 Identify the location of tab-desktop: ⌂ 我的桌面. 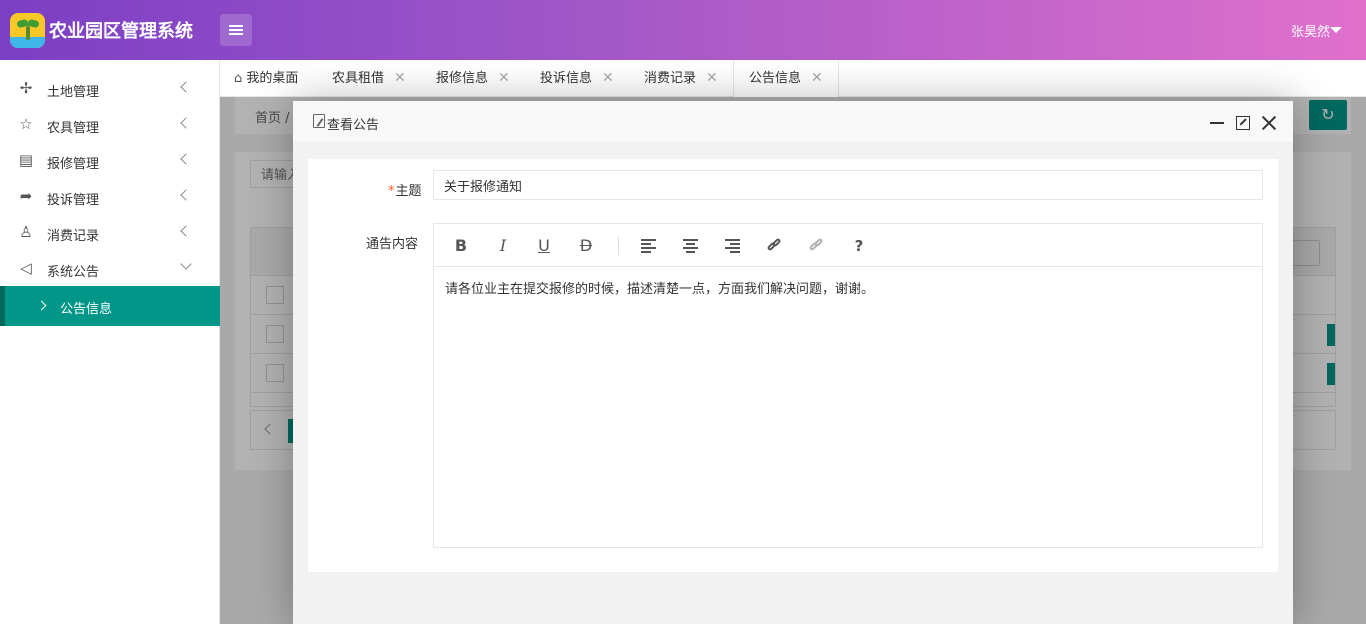
(266, 78).